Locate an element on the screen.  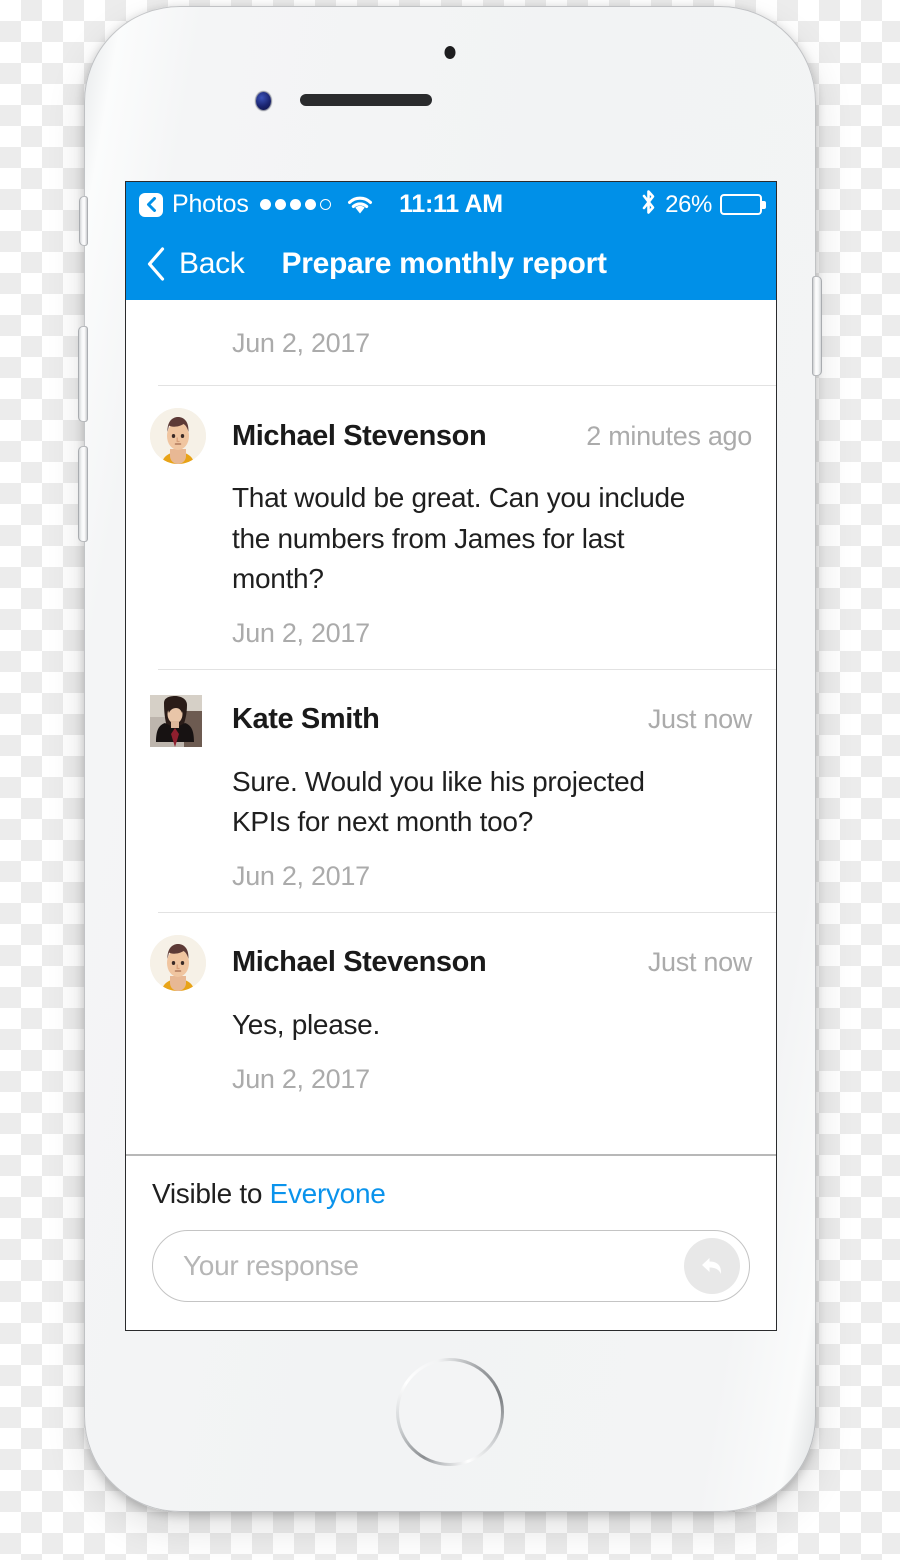
back-to-app-button is located at coordinates (151, 204).